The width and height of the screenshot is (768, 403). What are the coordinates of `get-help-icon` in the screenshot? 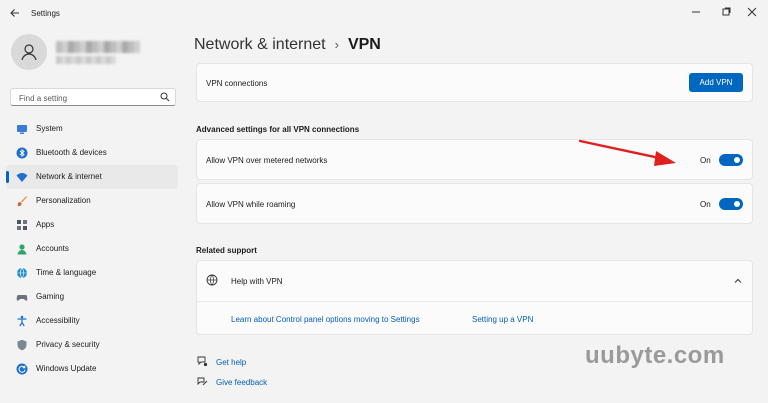 It's located at (202, 361).